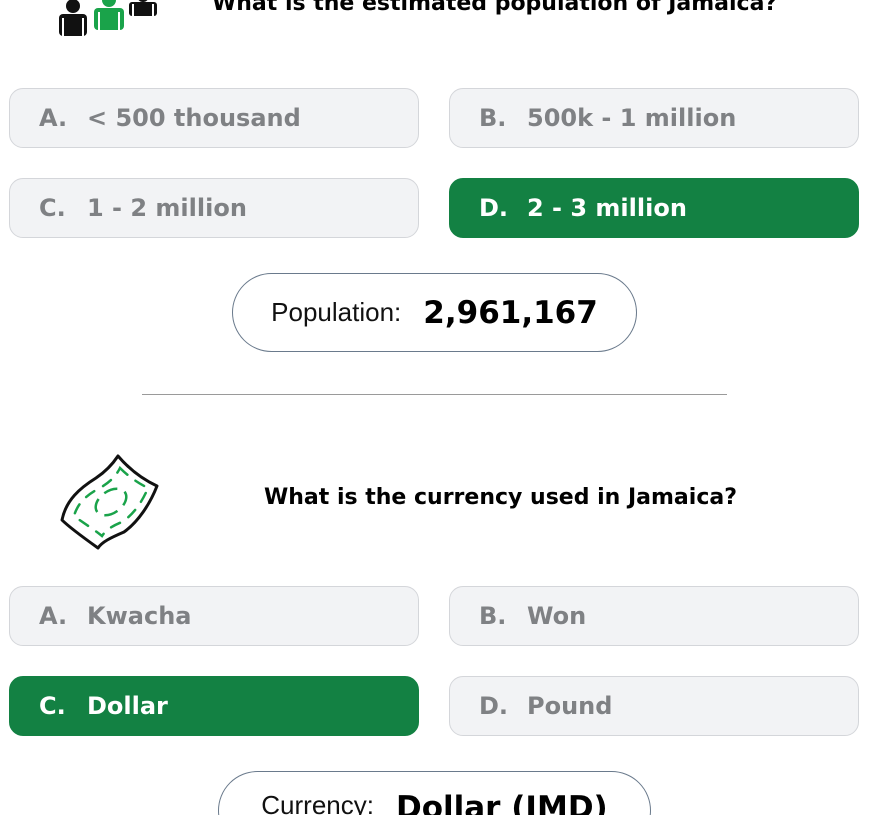 The image size is (869, 815). I want to click on option-text: < 500 thousand, so click(194, 118).